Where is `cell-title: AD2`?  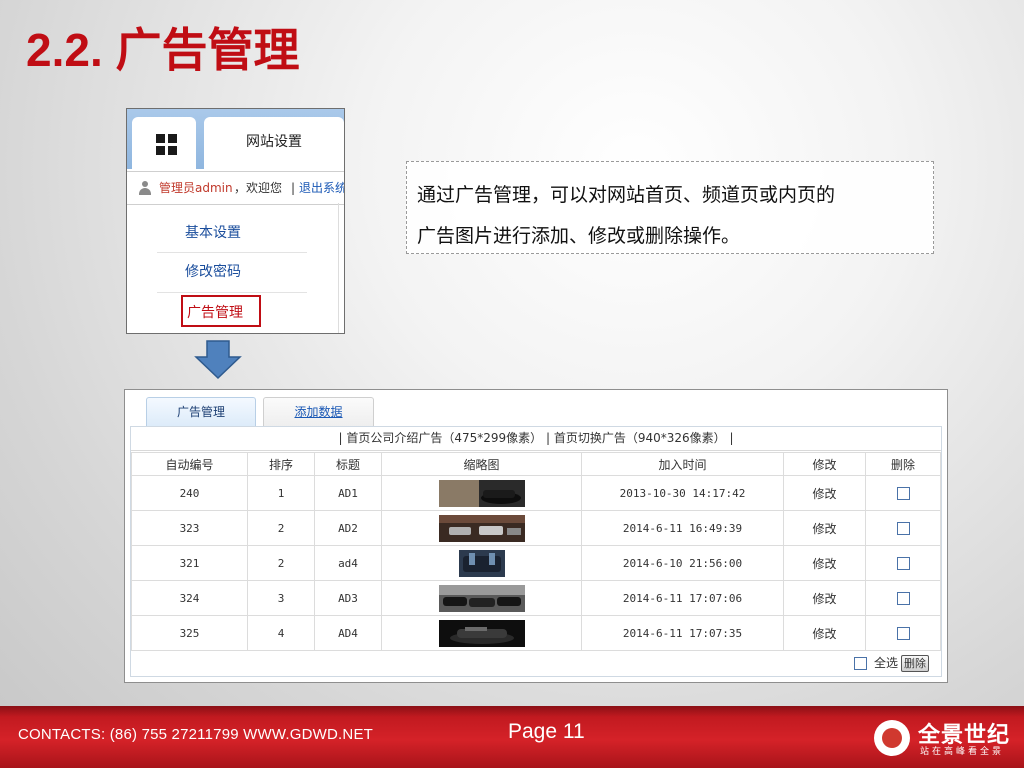 cell-title: AD2 is located at coordinates (348, 528).